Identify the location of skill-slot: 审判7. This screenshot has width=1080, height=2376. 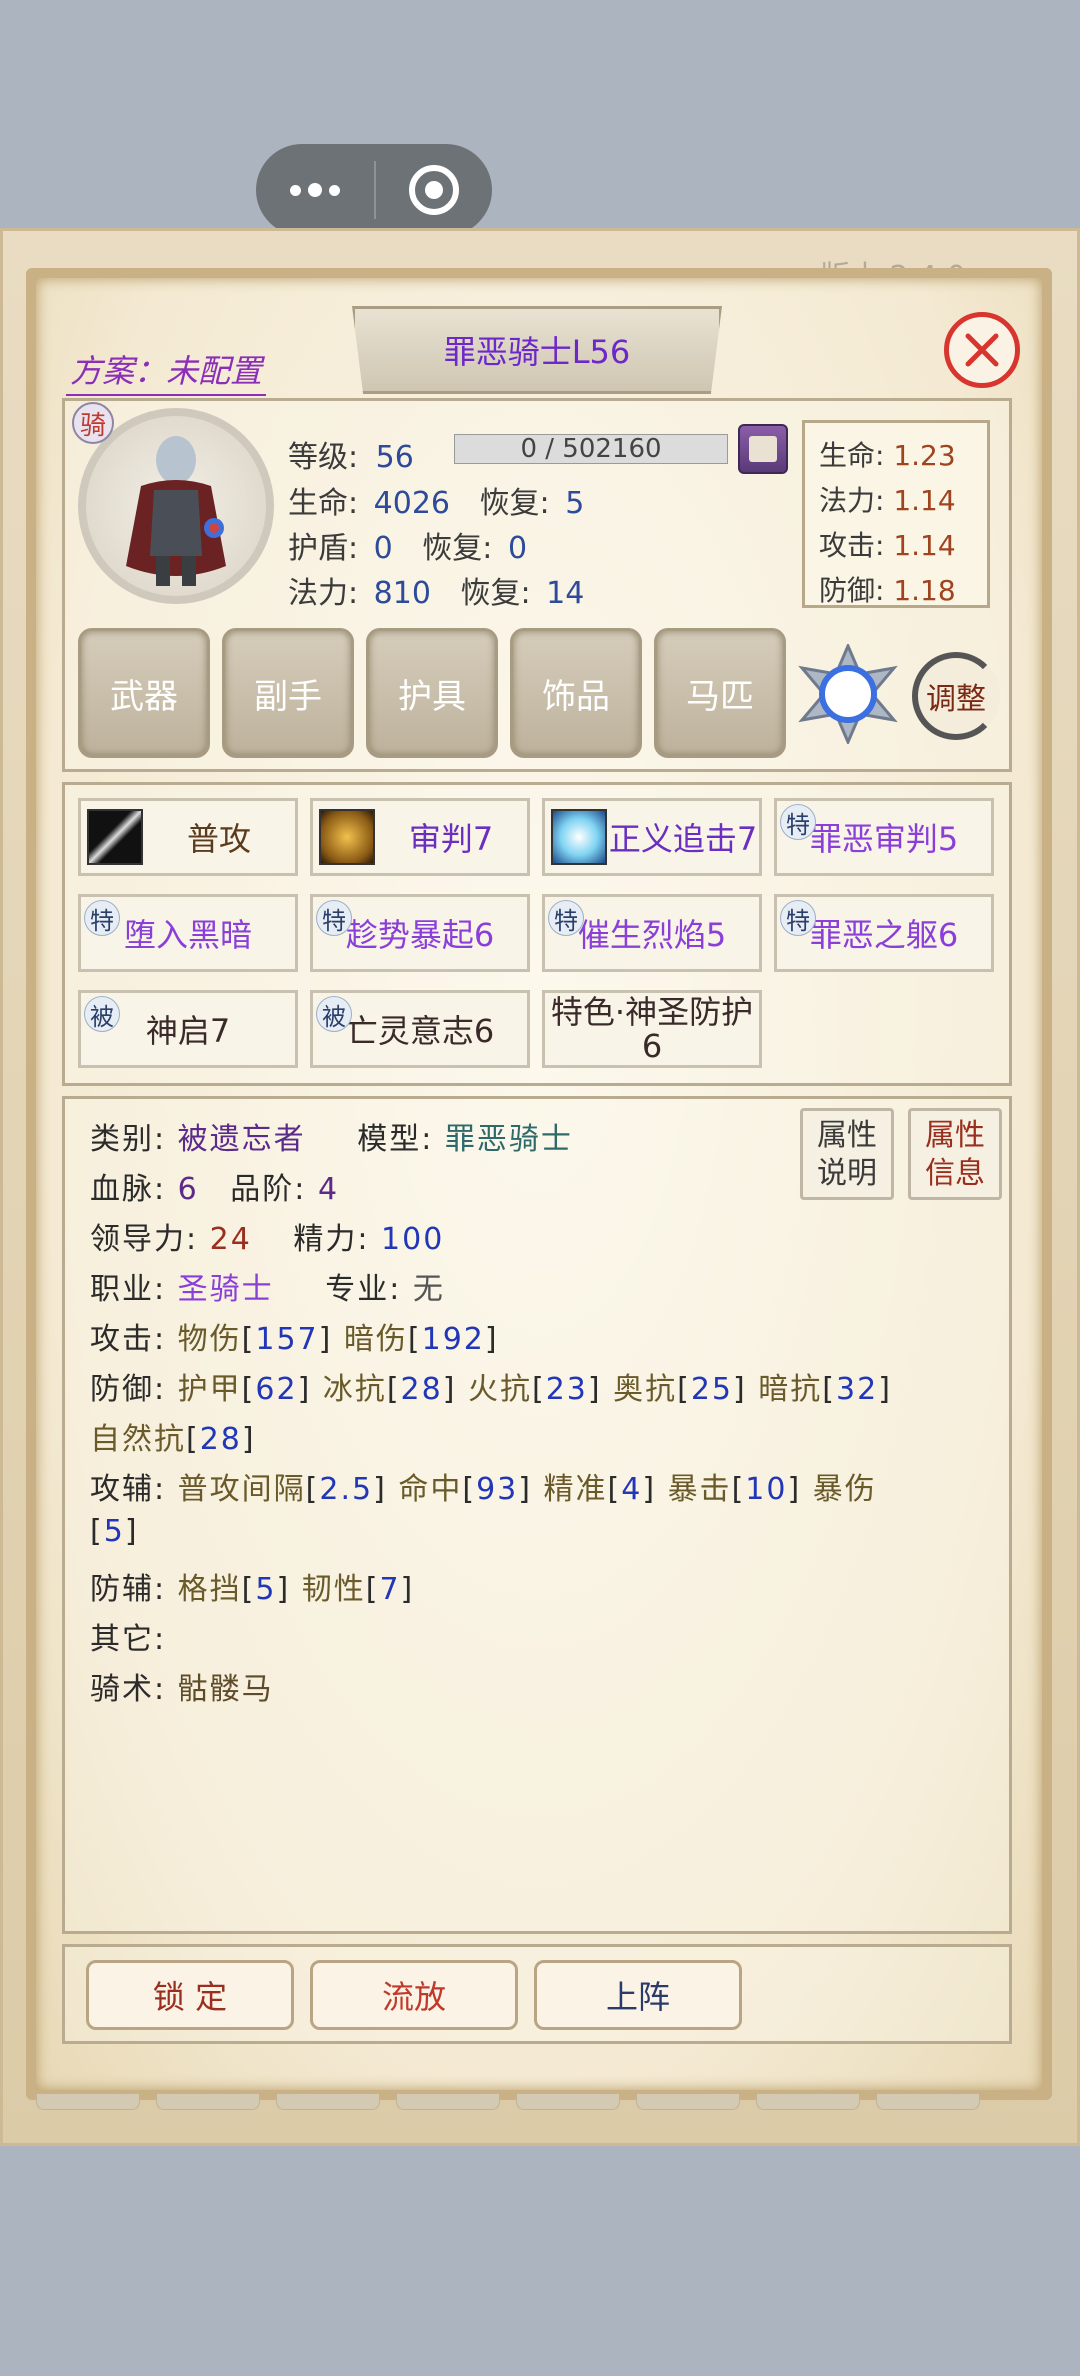
(420, 837).